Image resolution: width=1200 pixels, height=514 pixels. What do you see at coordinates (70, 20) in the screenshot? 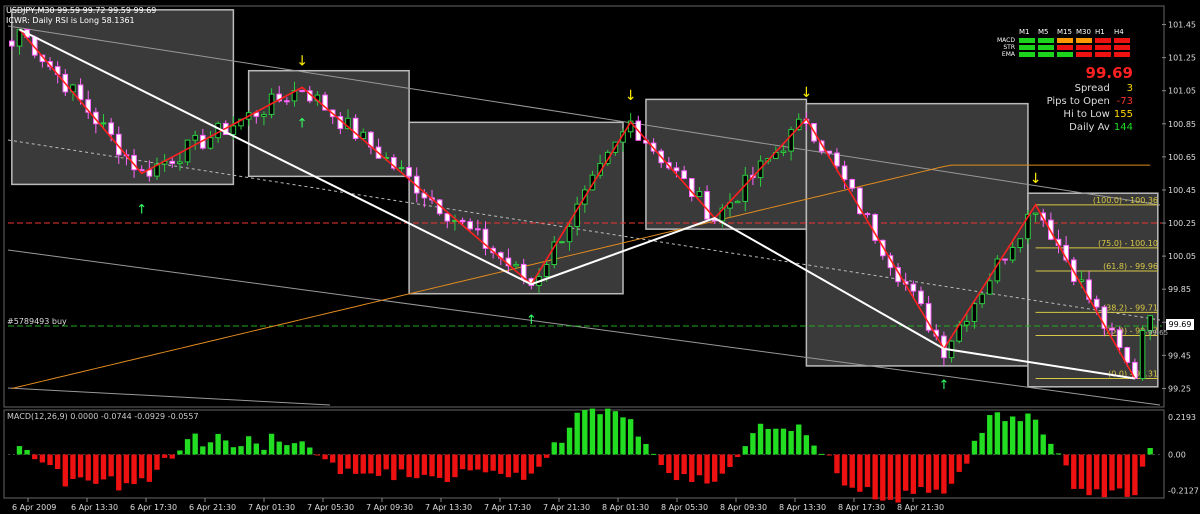
I see `indicator-line: ICWR: Daily RSI is Long 58.1361` at bounding box center [70, 20].